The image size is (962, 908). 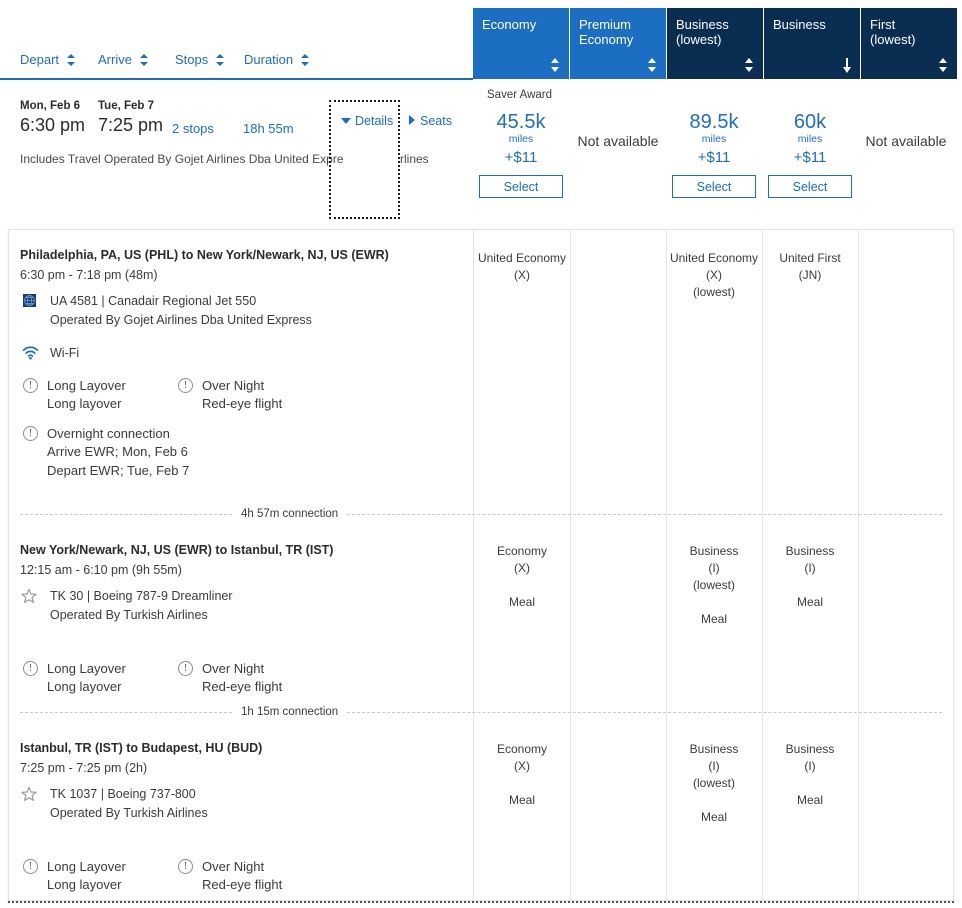 I want to click on fare-code: (I), so click(x=714, y=568).